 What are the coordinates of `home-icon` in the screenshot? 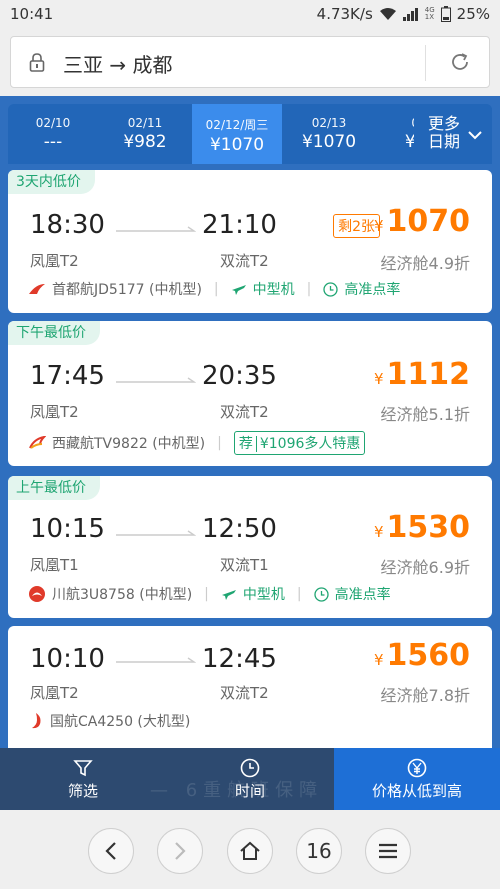 It's located at (250, 850).